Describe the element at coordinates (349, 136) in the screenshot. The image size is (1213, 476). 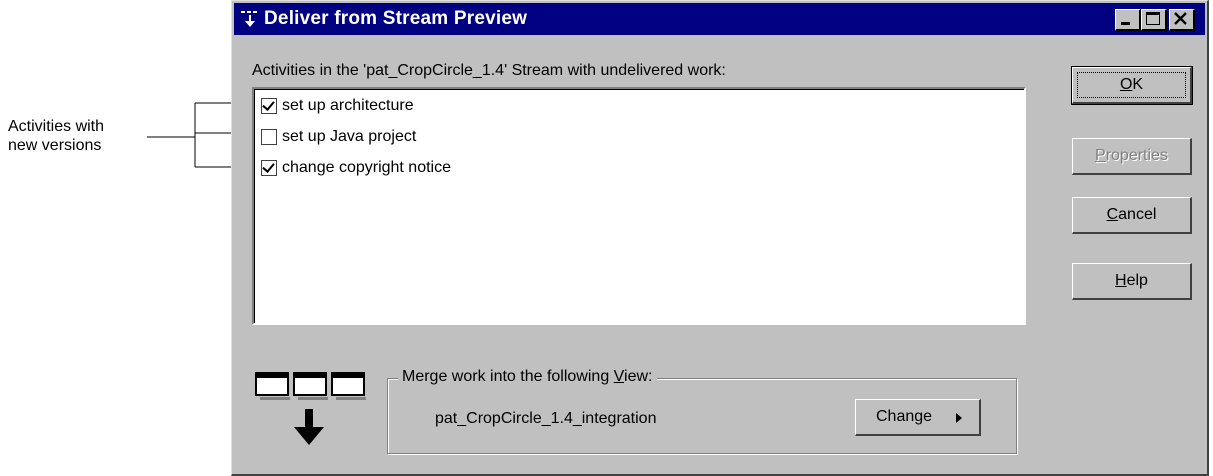
I see `list-item-label: set up Java project` at that location.